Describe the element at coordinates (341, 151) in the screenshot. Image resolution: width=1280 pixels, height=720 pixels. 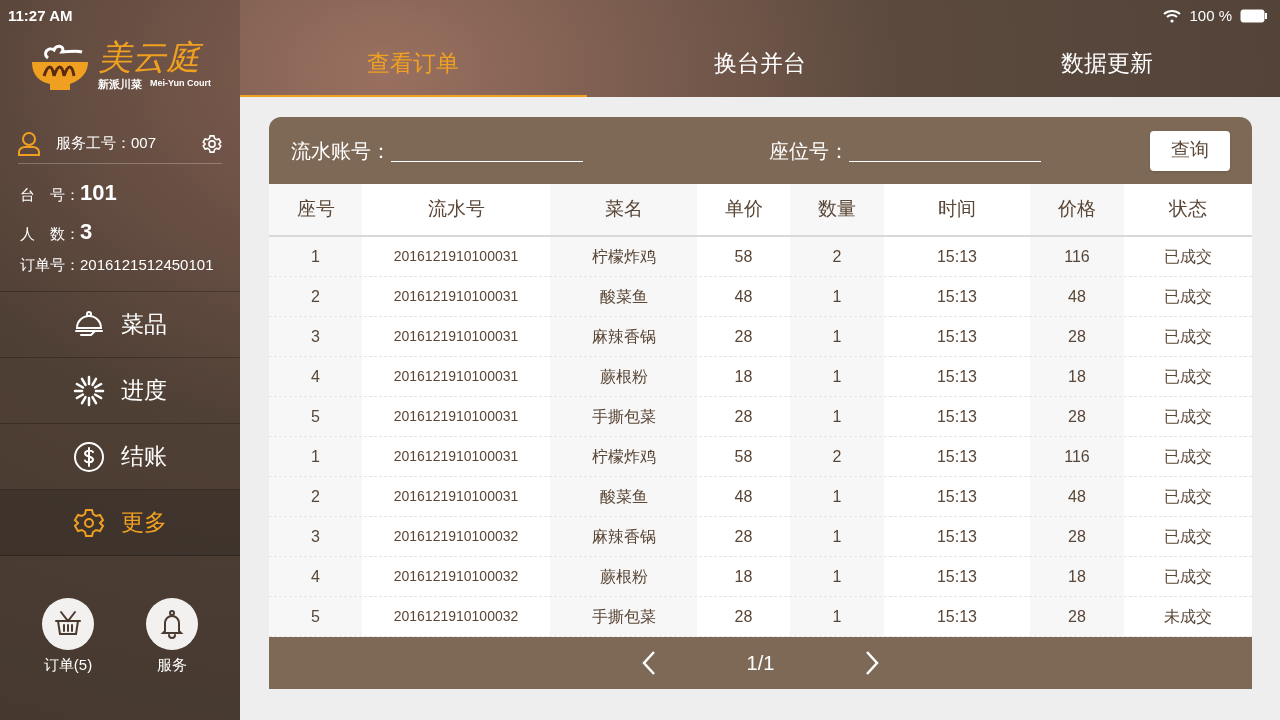
I see `search-label: 流水账号：` at that location.